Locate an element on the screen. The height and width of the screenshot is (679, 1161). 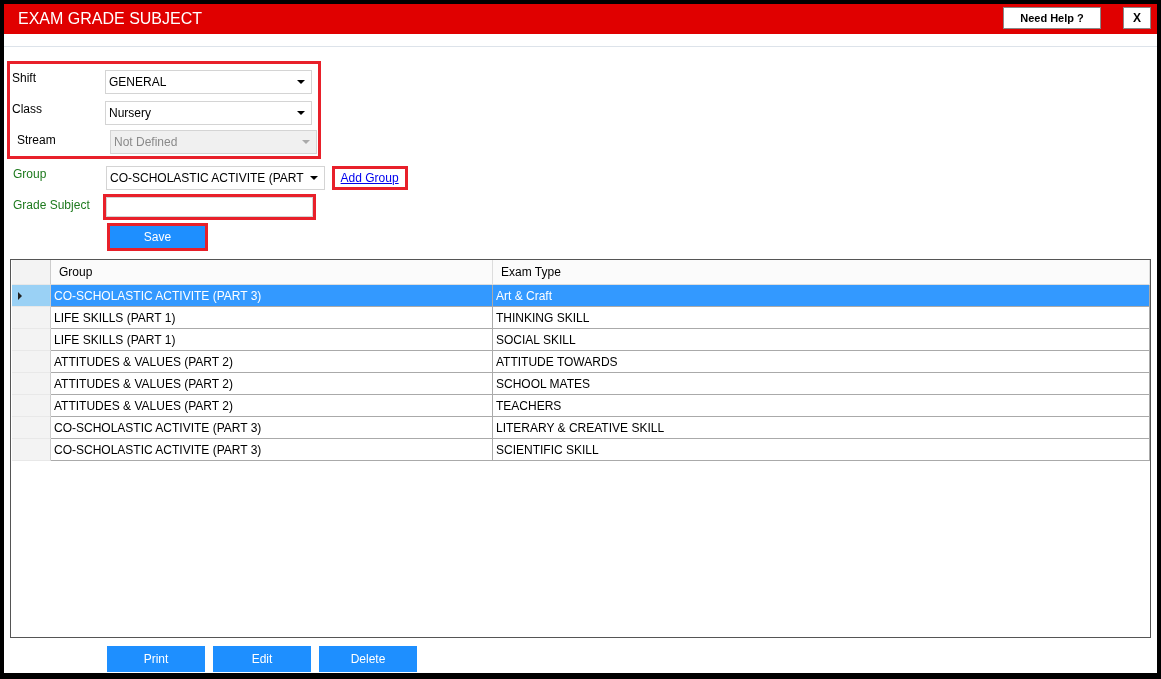
field-label: Class is located at coordinates (27, 108).